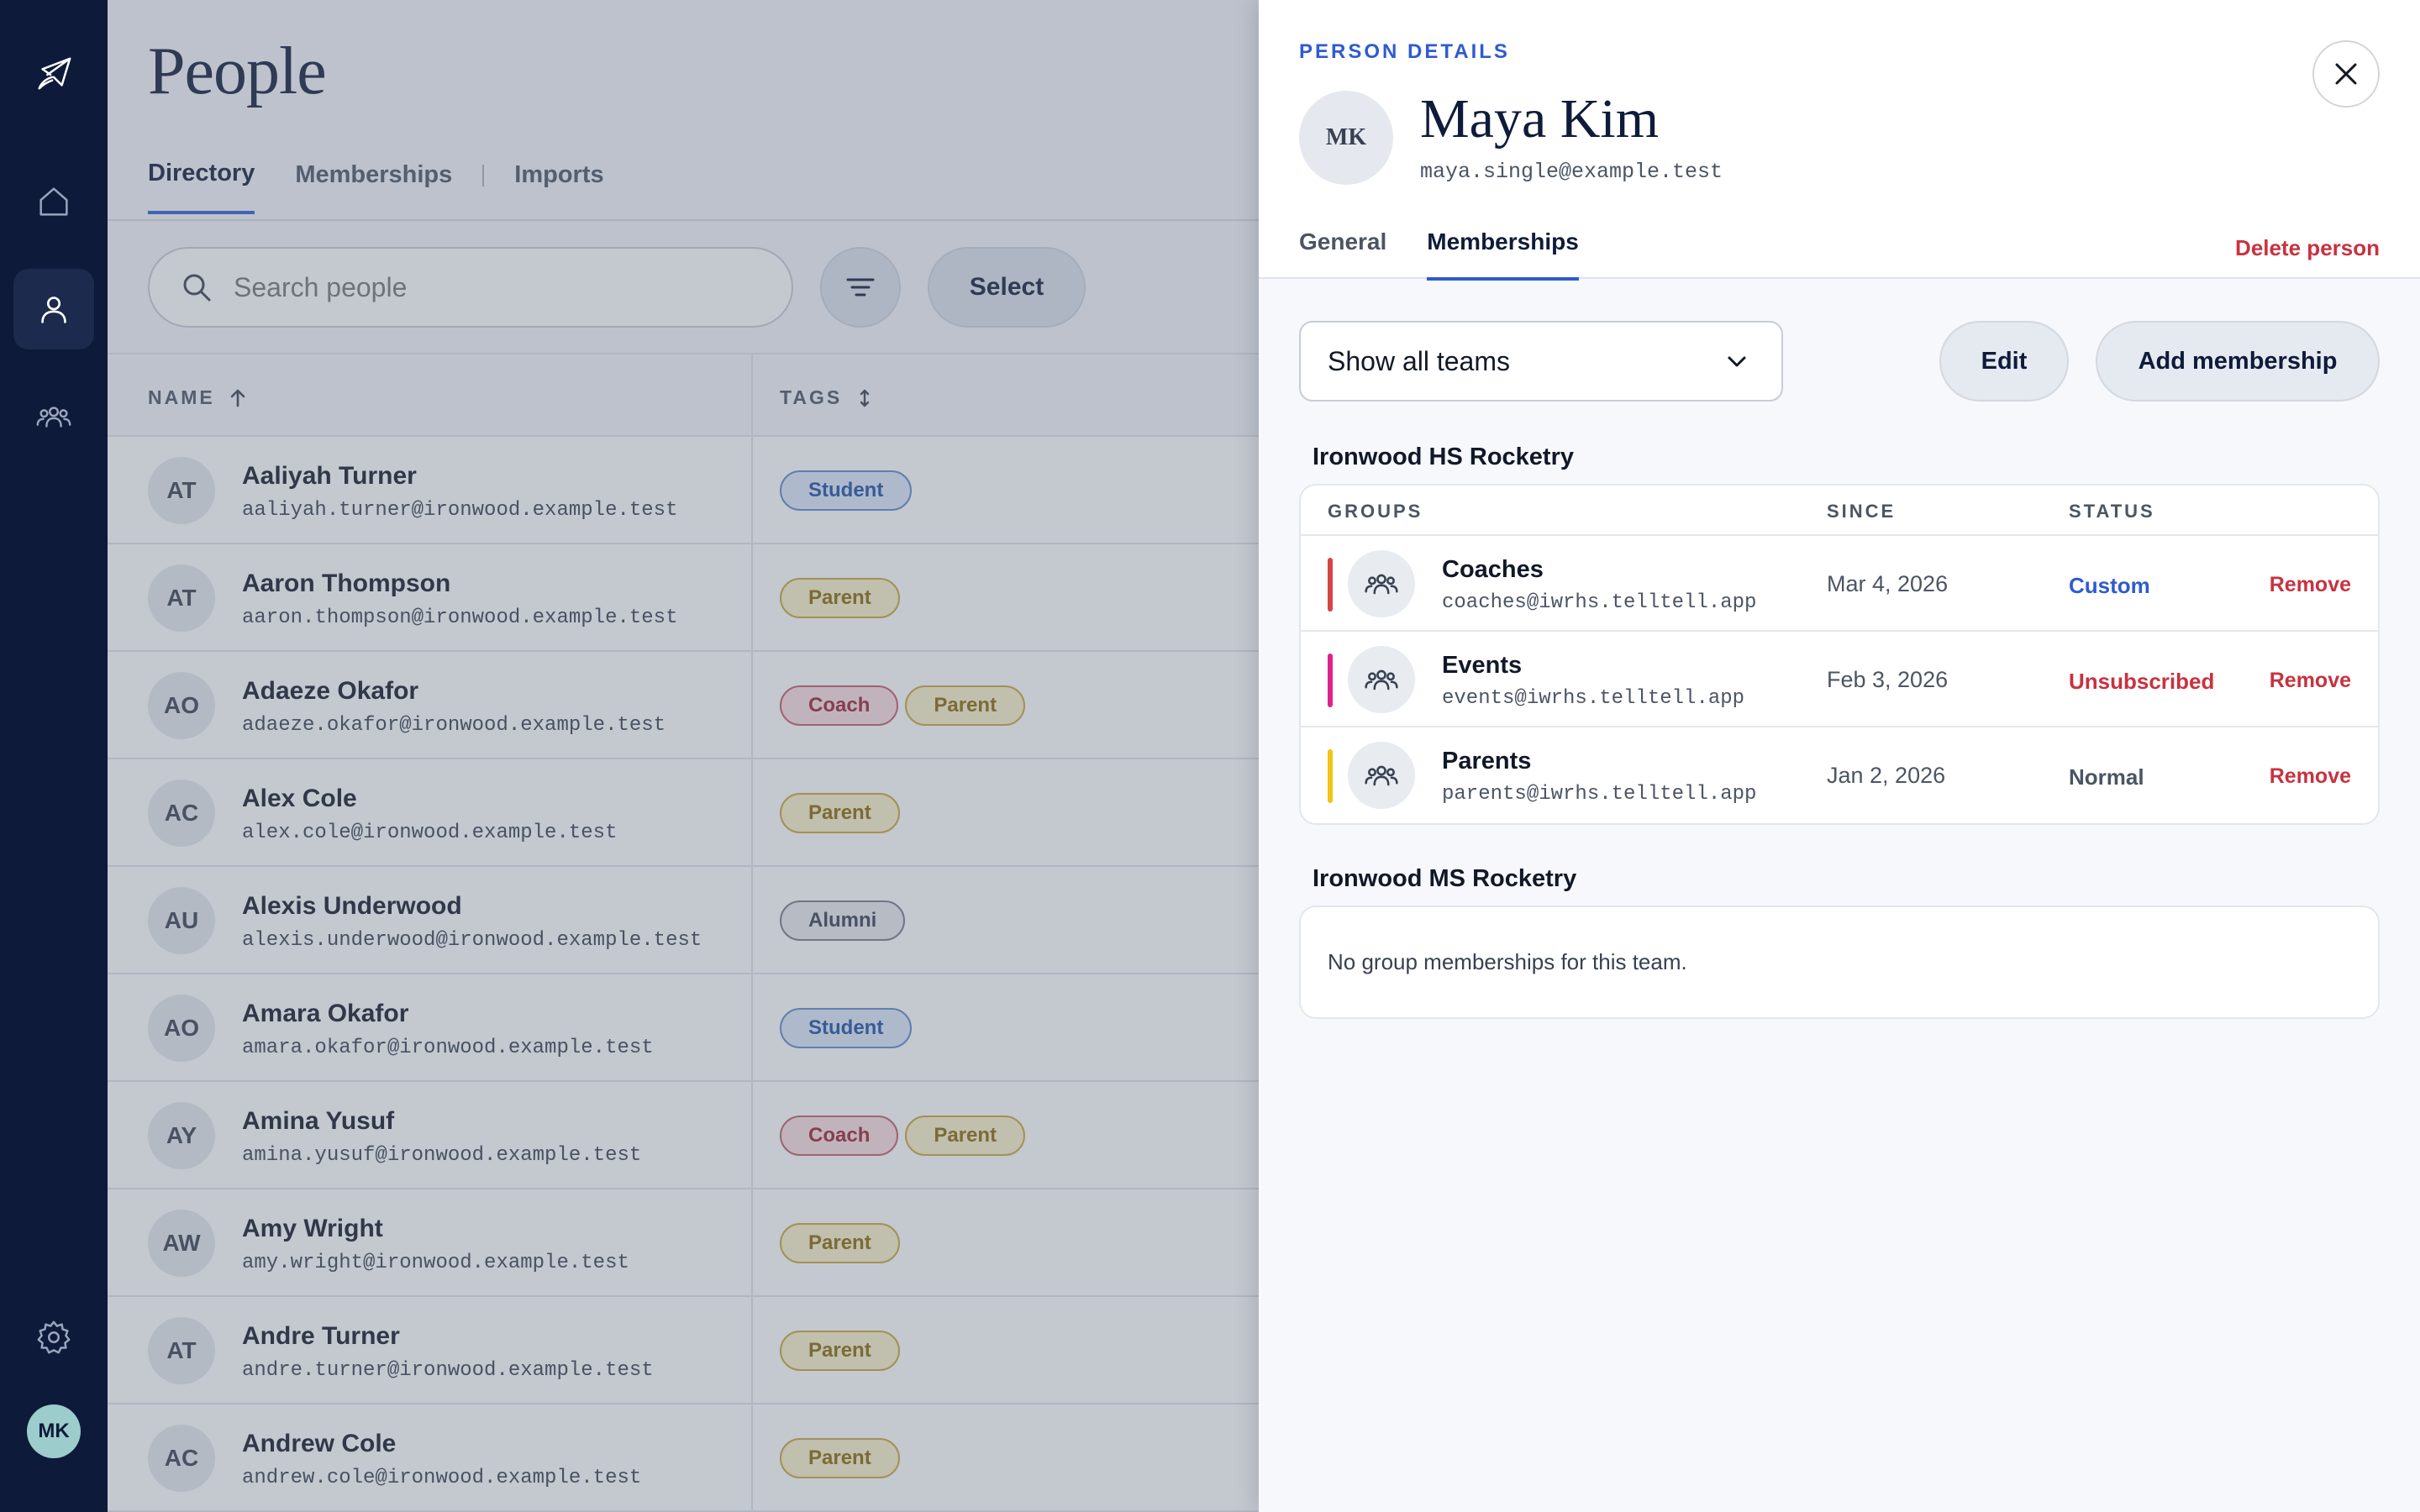 The width and height of the screenshot is (2420, 1512). What do you see at coordinates (1888, 583) in the screenshot?
I see `group-since: Mar 4, 2026` at bounding box center [1888, 583].